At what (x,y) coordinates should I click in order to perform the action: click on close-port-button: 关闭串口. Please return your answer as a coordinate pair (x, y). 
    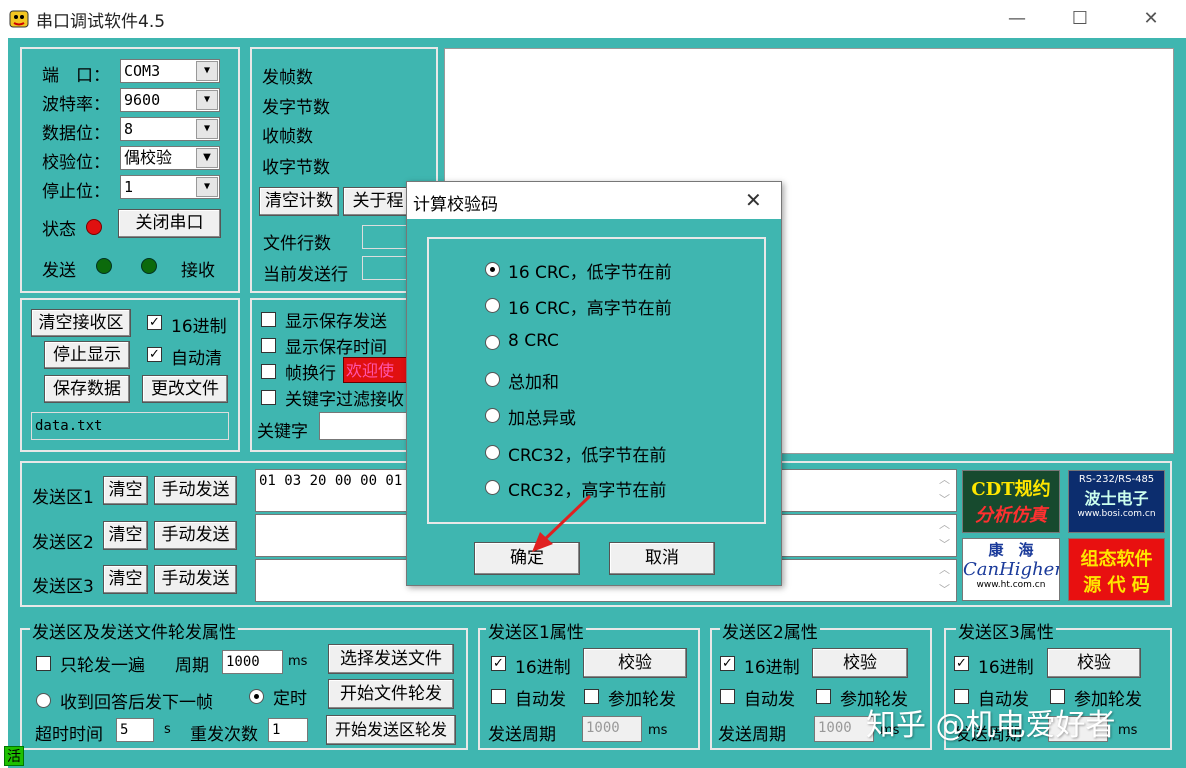
    Looking at the image, I should click on (169, 223).